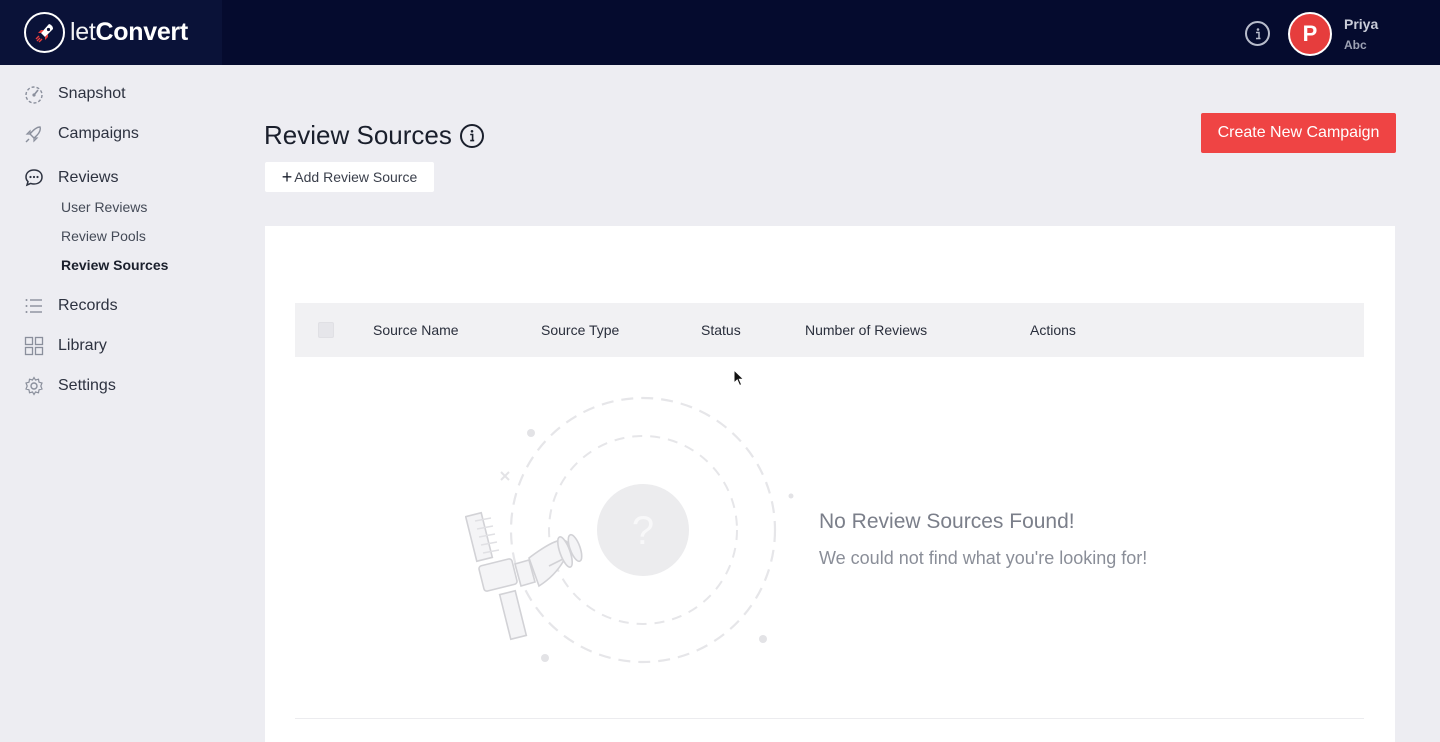  What do you see at coordinates (34, 386) in the screenshot?
I see `gear-icon` at bounding box center [34, 386].